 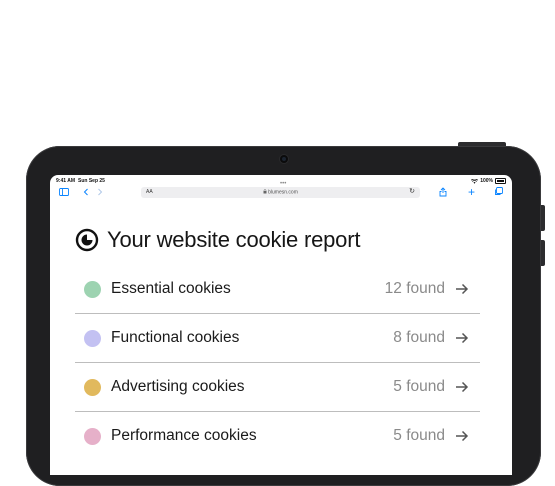 I want to click on status-date: Sun Sep 25, so click(x=91, y=181).